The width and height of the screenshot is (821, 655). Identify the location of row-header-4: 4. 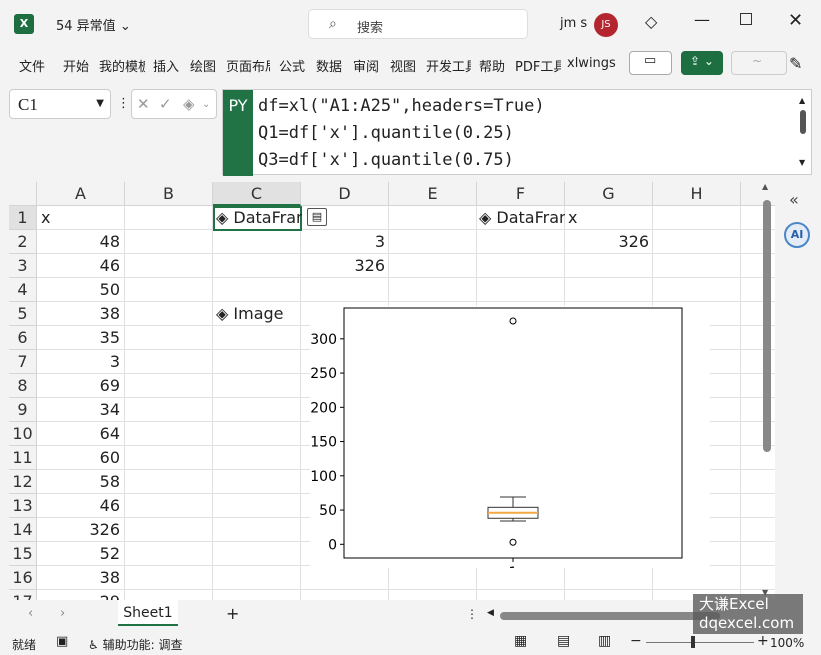
(23, 290).